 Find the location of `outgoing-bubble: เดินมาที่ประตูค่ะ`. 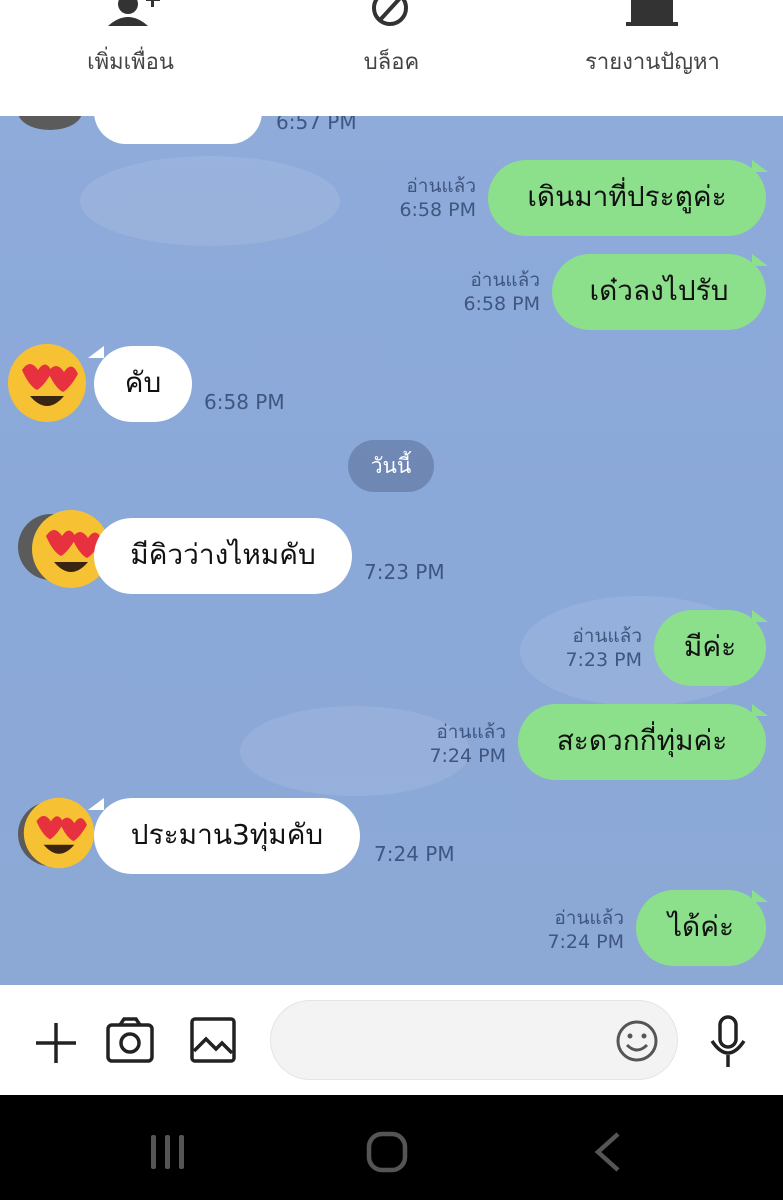

outgoing-bubble: เดินมาที่ประตูค่ะ is located at coordinates (627, 198).